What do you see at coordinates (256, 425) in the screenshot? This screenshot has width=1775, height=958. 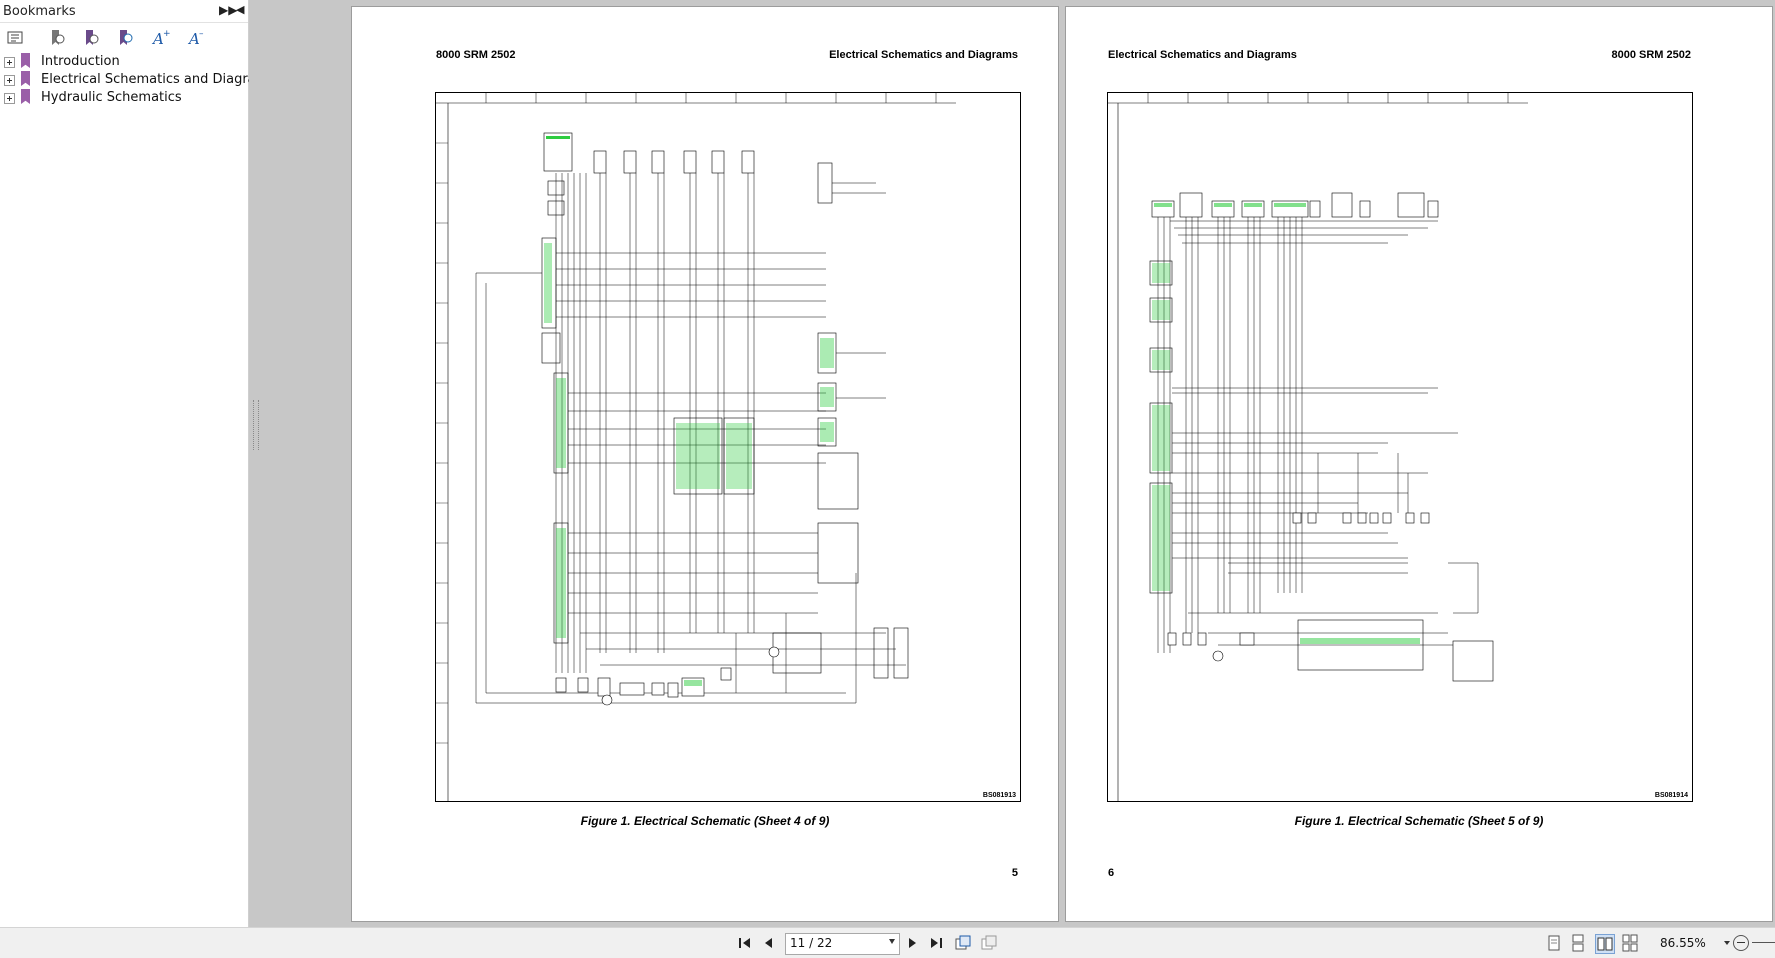 I see `panel-splitter` at bounding box center [256, 425].